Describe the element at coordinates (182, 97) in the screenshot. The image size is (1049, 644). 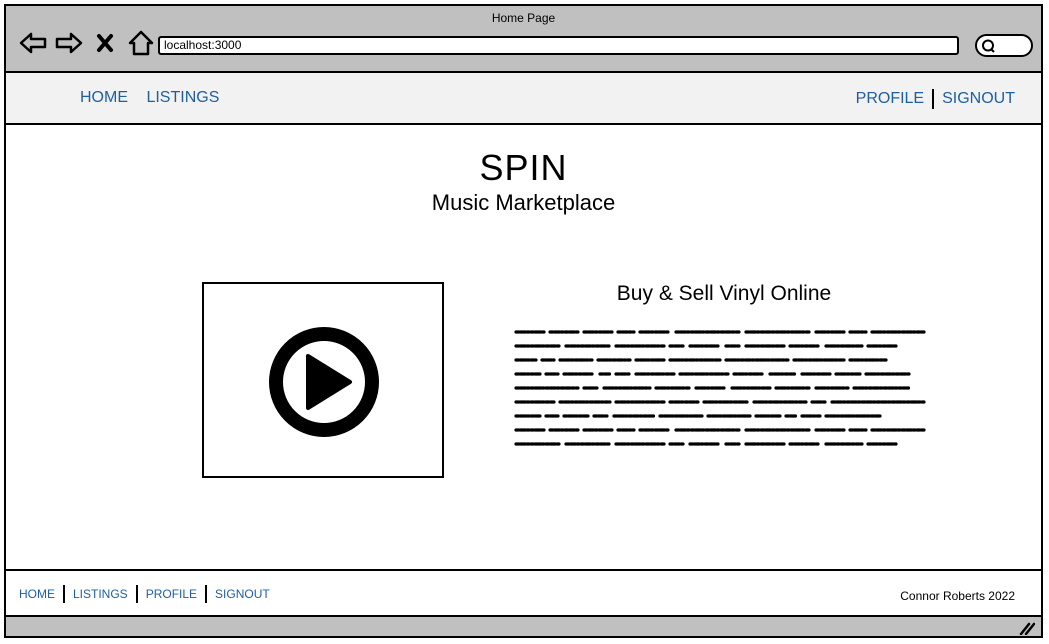
I see `nav-listings-link: LISTINGS` at that location.